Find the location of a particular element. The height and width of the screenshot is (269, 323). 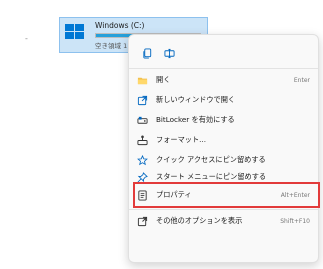

quick-actions-row is located at coordinates (158, 53).